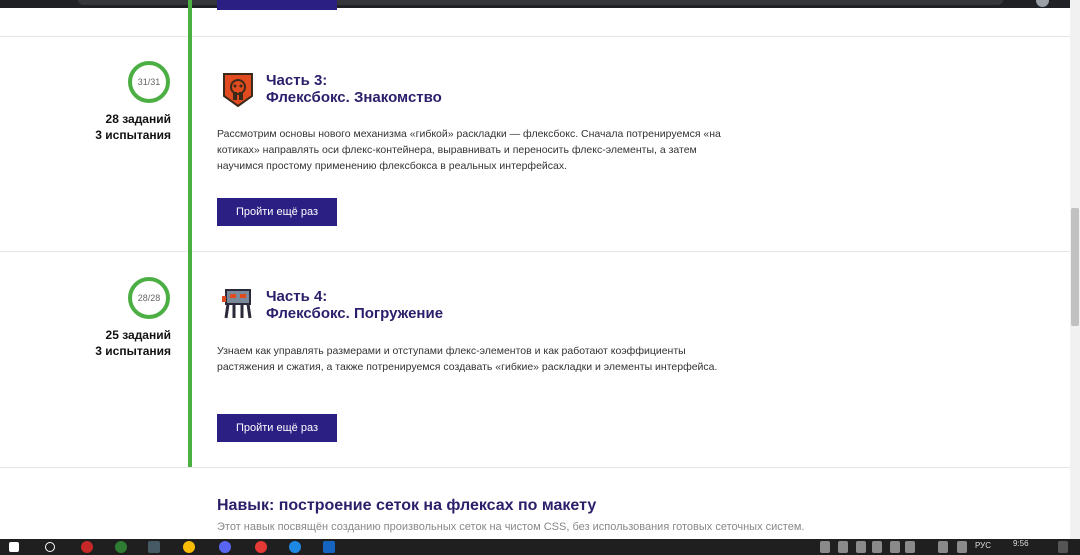 Image resolution: width=1080 pixels, height=555 pixels. I want to click on language-indicator: РУС, so click(983, 545).